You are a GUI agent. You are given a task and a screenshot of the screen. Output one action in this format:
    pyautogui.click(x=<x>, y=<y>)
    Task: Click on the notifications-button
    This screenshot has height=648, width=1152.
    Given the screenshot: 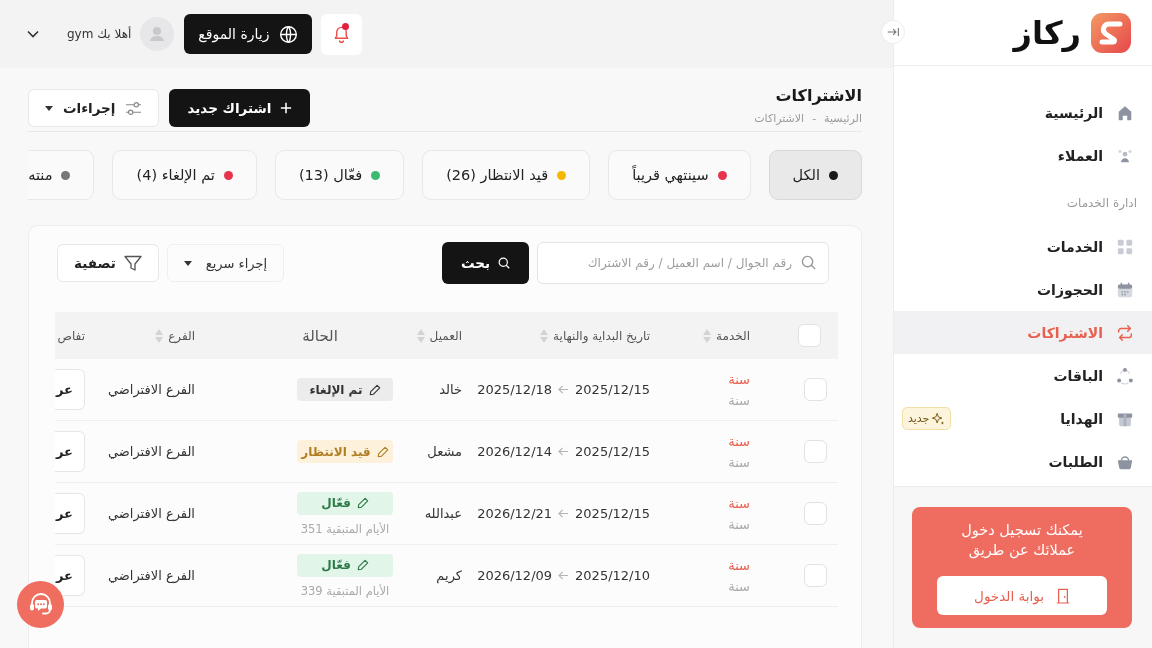 What is the action you would take?
    pyautogui.click(x=342, y=34)
    